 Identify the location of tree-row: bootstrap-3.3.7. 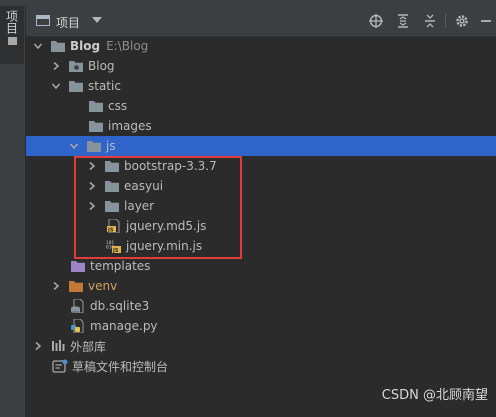
(261, 166).